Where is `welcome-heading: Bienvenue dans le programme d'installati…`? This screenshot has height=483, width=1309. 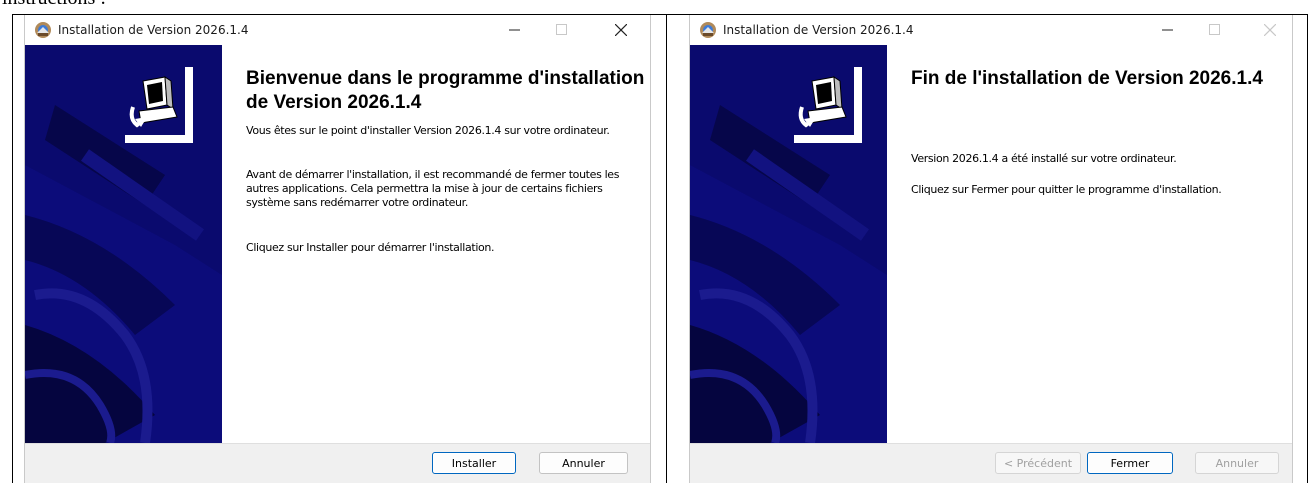
welcome-heading: Bienvenue dans le programme d'installati… is located at coordinates (445, 90).